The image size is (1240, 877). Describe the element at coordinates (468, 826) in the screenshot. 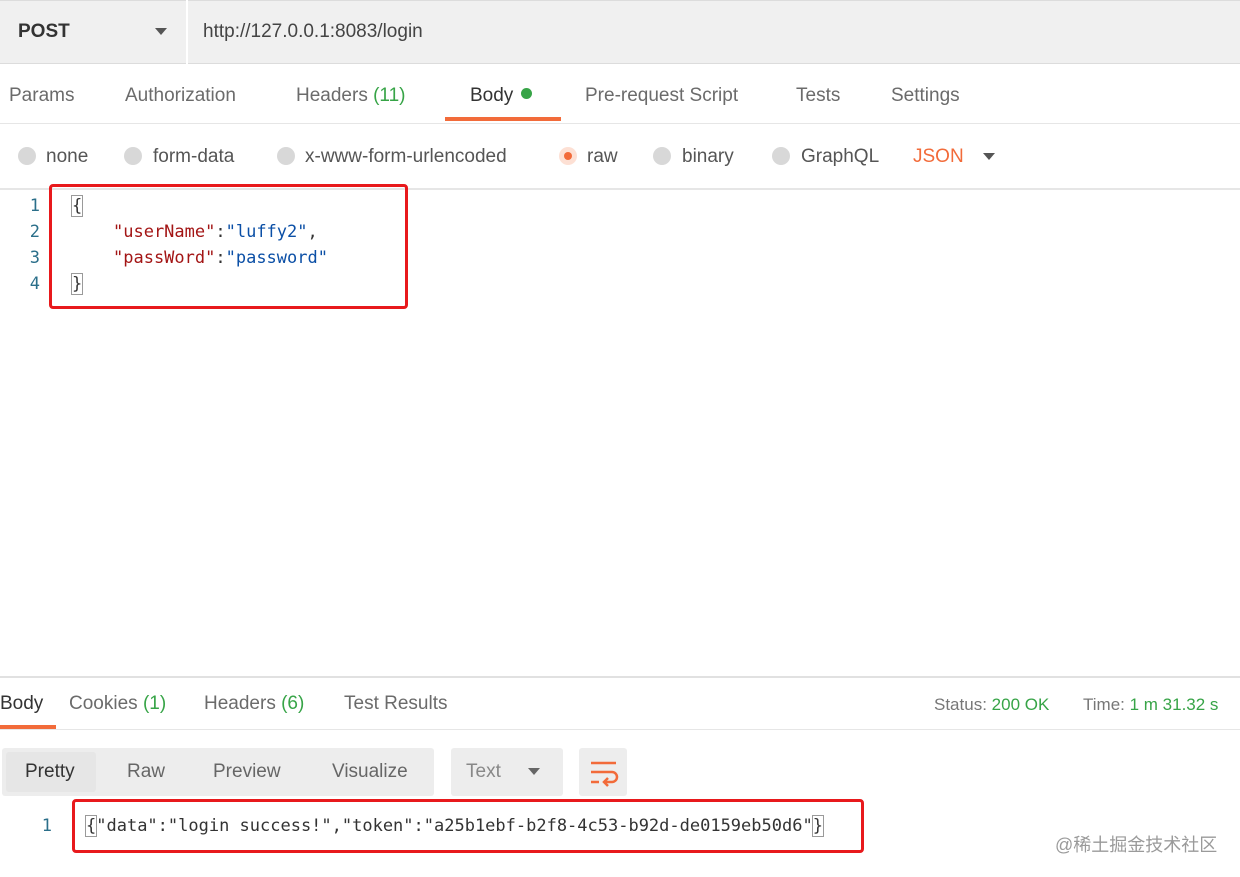

I see `response-highlight-box` at that location.